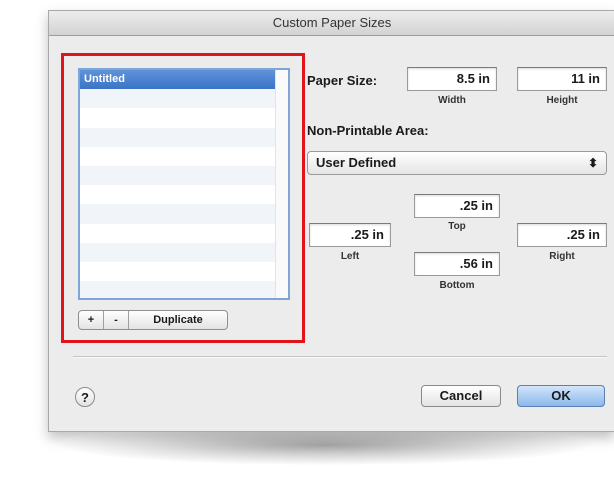  Describe the element at coordinates (350, 256) in the screenshot. I see `left-margin-label: Left` at that location.